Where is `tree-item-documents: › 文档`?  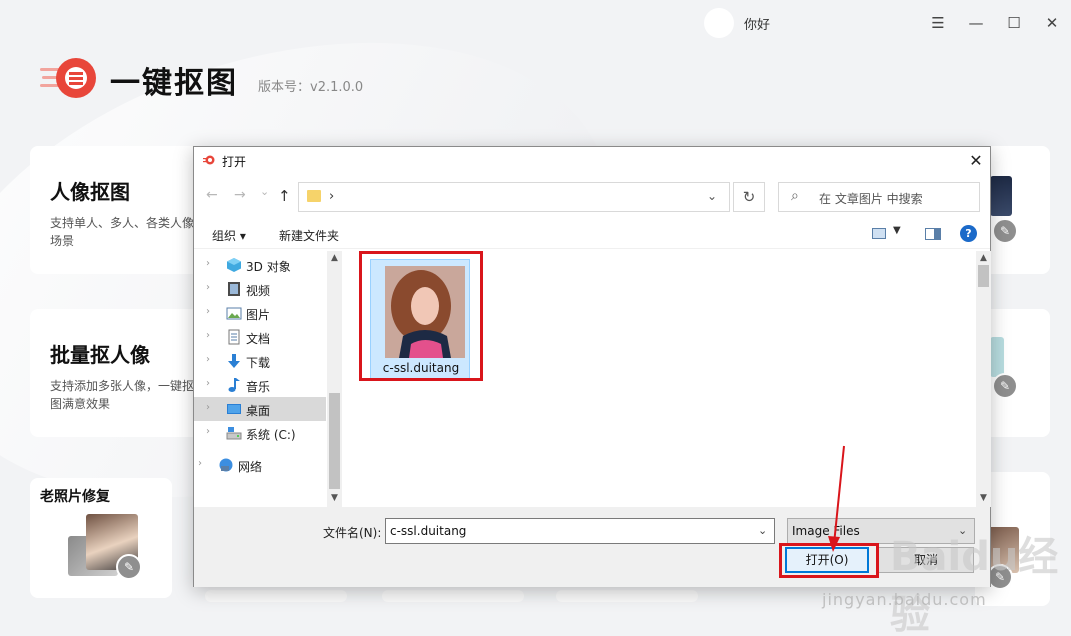 tree-item-documents: › 文档 is located at coordinates (260, 337).